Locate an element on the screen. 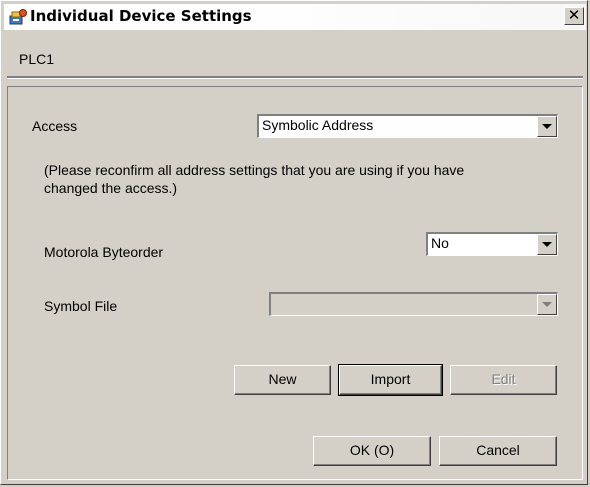 The image size is (590, 487). device-name: PLC1 is located at coordinates (37, 59).